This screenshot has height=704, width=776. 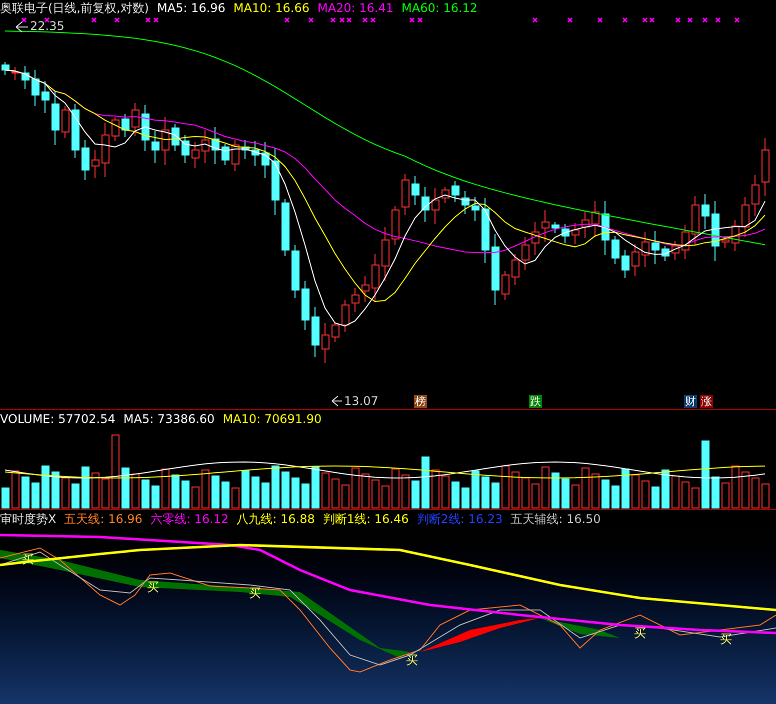 I want to click on ma-value: MA10: 16.66, so click(x=271, y=8).